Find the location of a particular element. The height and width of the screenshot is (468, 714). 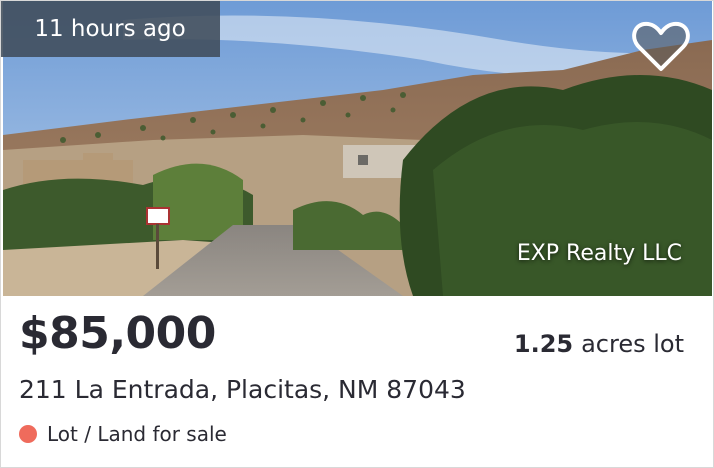

lot-size-value: 1.25 is located at coordinates (543, 344).